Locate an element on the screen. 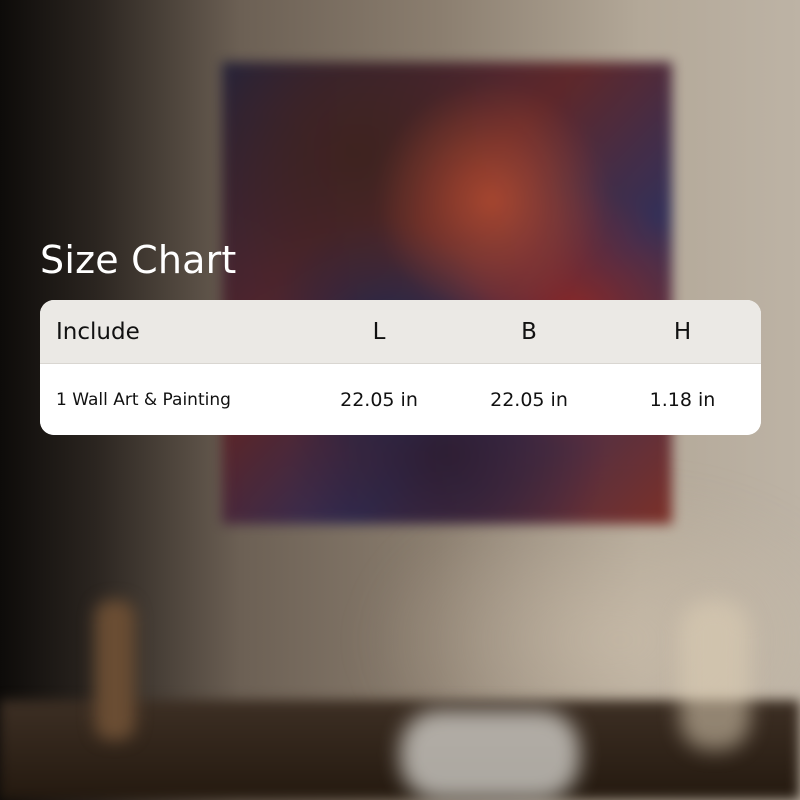 This screenshot has height=800, width=800. header-length: L is located at coordinates (379, 331).